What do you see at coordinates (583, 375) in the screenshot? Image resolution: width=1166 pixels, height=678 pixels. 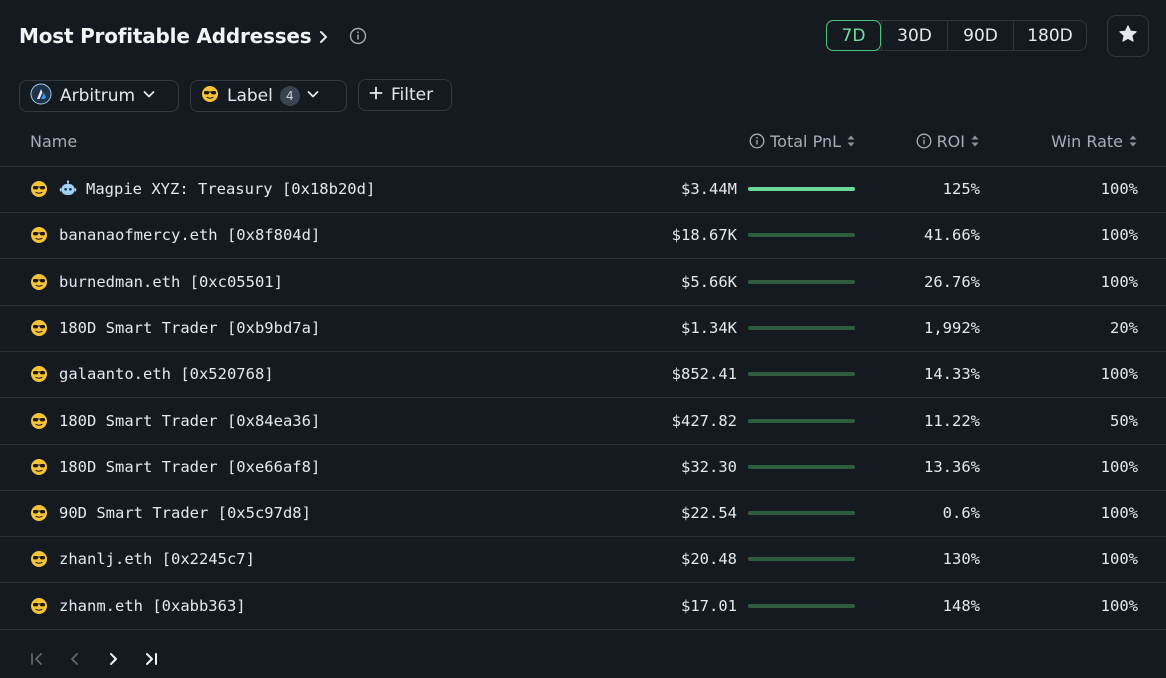 I see `table-row: galaanto.eth [0x520768] $852.41 14.33% 100%` at bounding box center [583, 375].